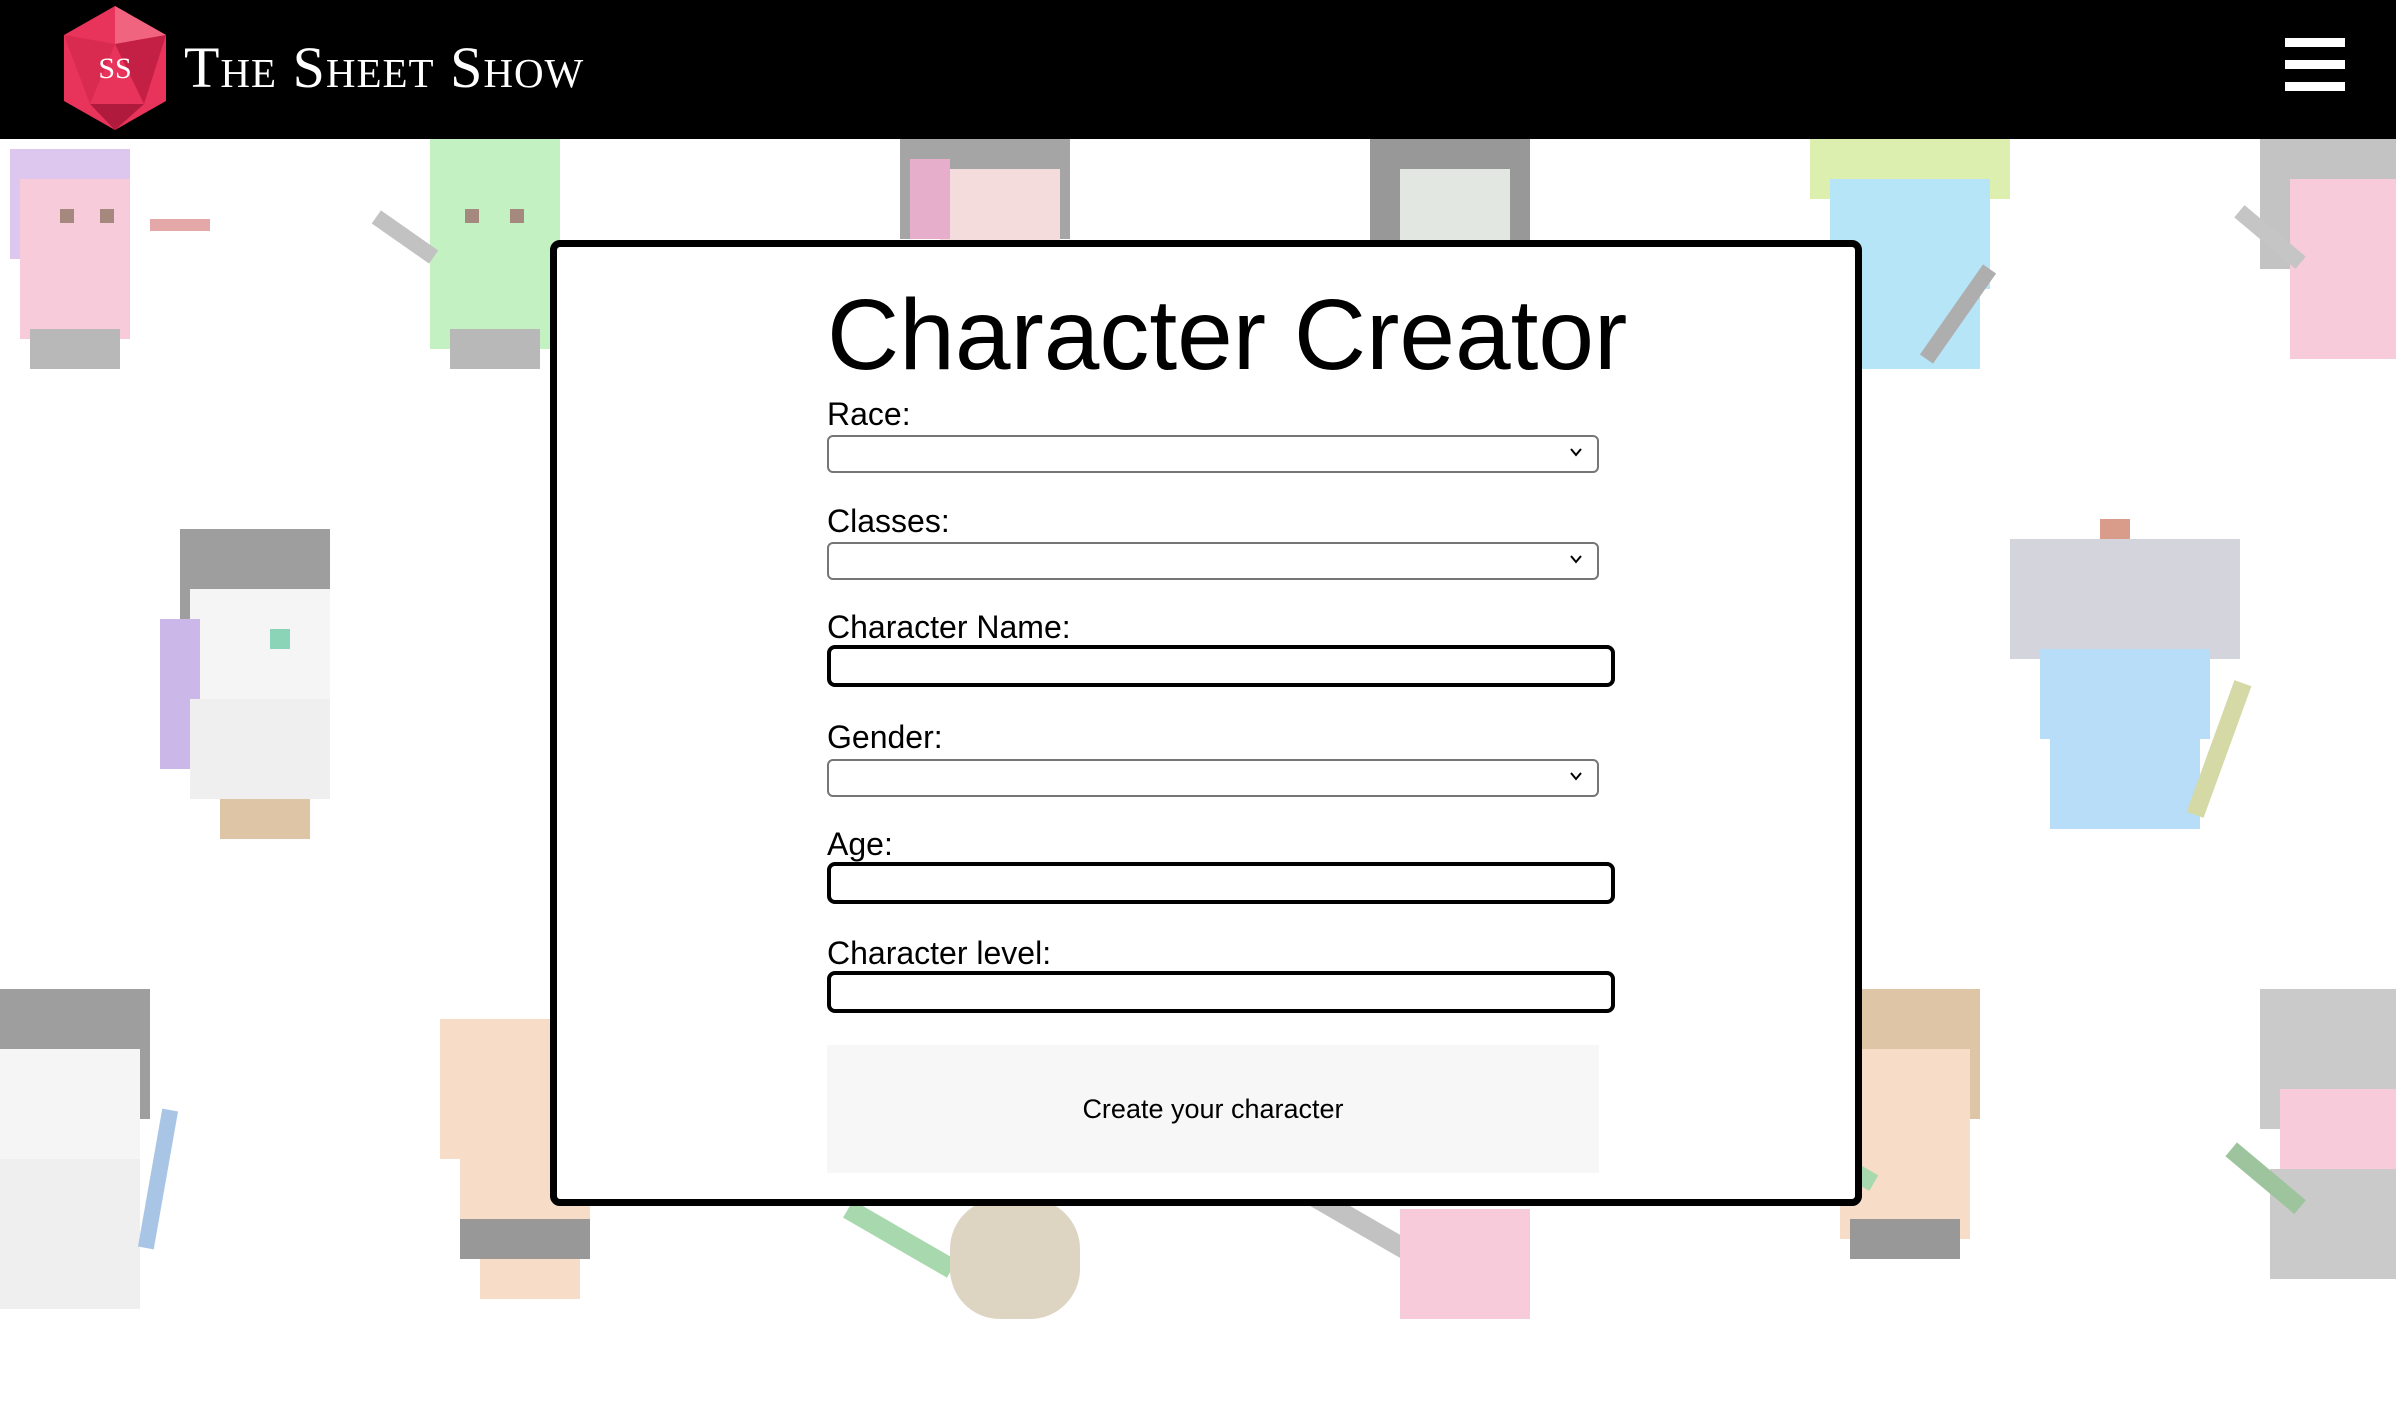 This screenshot has width=2396, height=1416. I want to click on armored-knight-sprite, so click(2310, 1134).